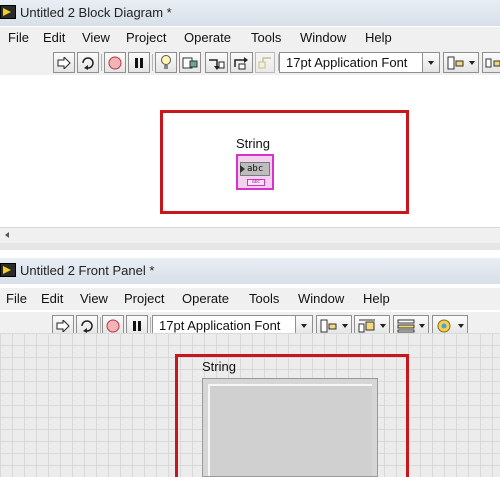  I want to click on block-diagram-titlebar: Untitled 2 Block Diagram *, so click(250, 13).